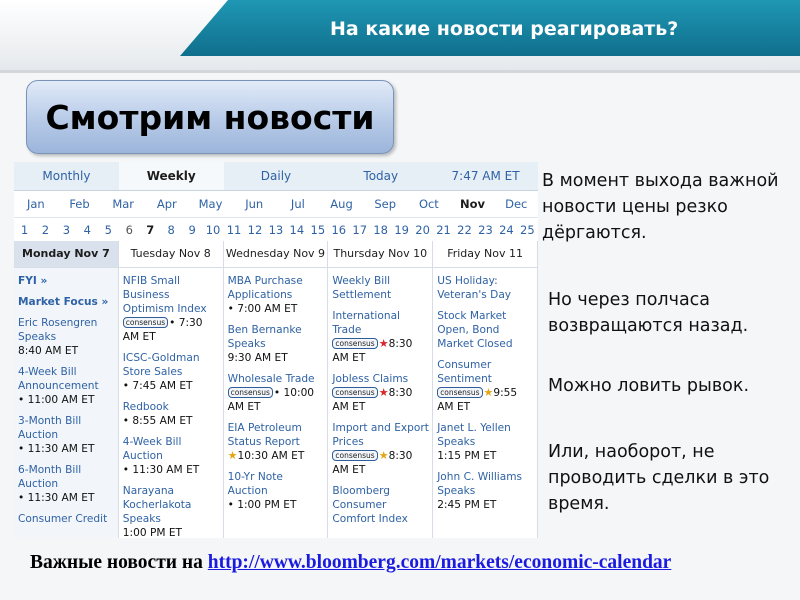 The width and height of the screenshot is (800, 600). Describe the element at coordinates (66, 400) in the screenshot. I see `event-time: • 11:00 AM ET` at that location.